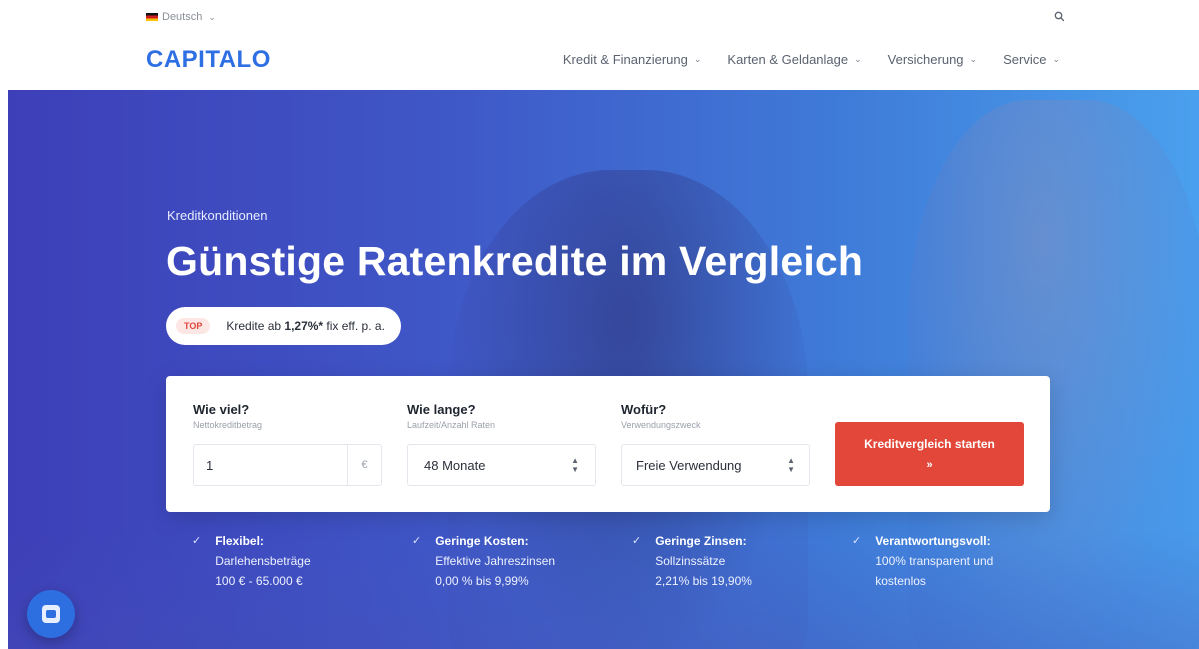 This screenshot has width=1199, height=649. I want to click on duration-sublabel: Laufzeit/Anzahl Raten, so click(451, 425).